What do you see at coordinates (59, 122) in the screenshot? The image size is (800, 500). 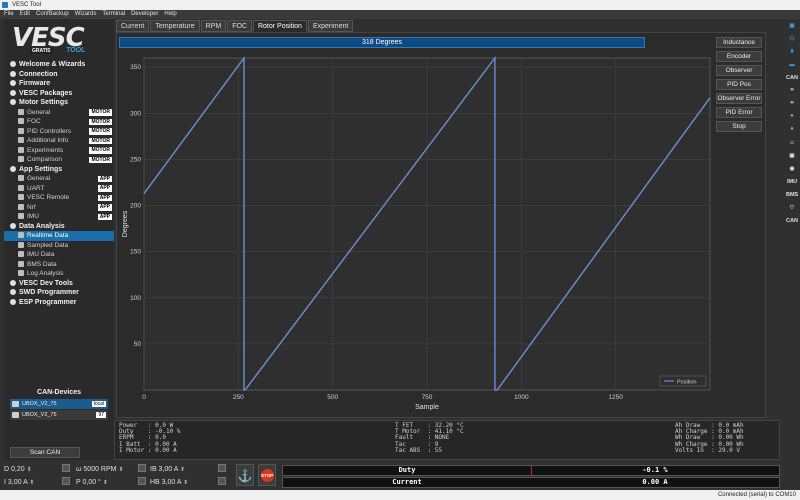 I see `nav-item-foc: FOC MOTOR` at bounding box center [59, 122].